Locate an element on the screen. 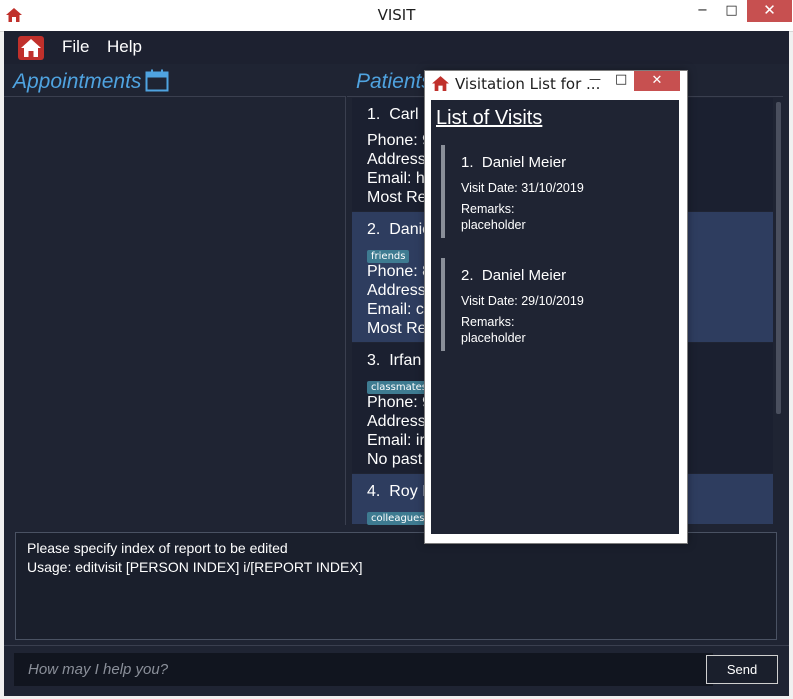 This screenshot has width=793, height=699. patient-index: 1. is located at coordinates (374, 114).